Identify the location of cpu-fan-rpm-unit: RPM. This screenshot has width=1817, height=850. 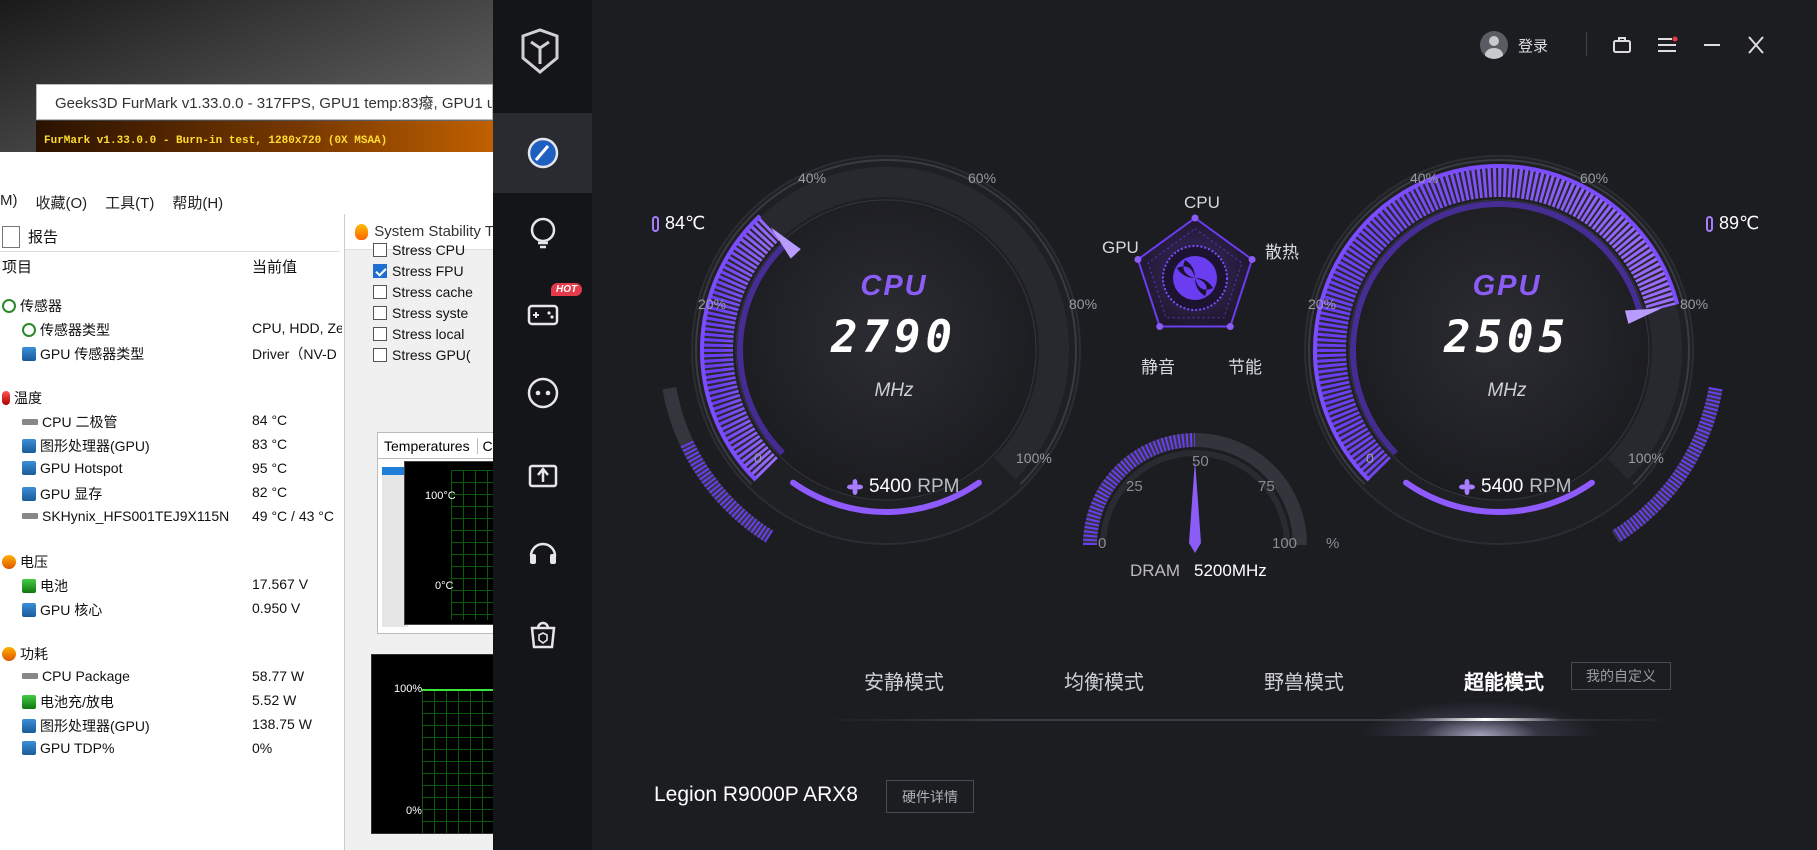
(938, 486).